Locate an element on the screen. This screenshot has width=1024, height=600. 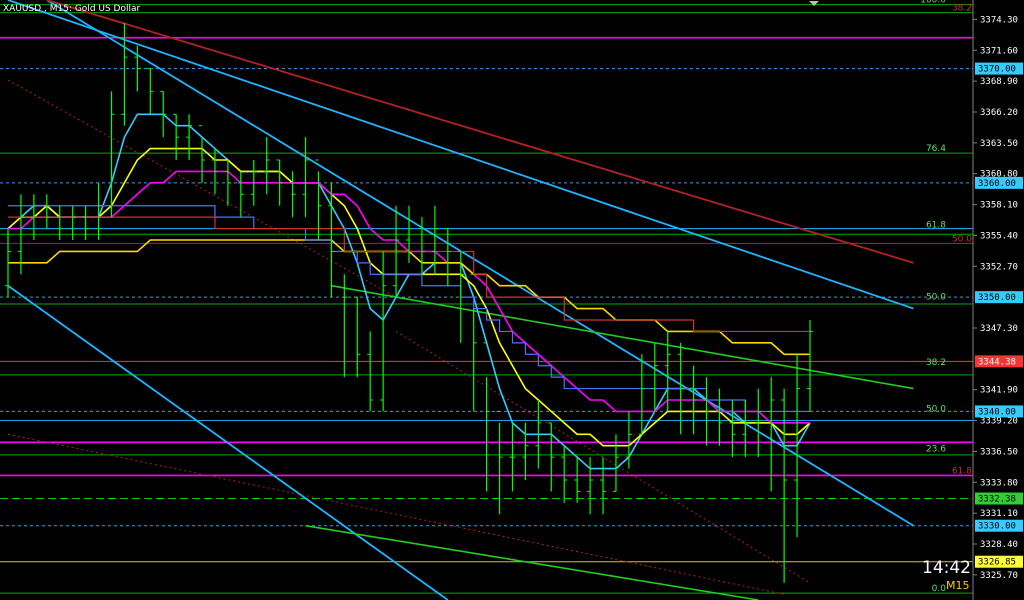
time-clock: 14:42 is located at coordinates (946, 568).